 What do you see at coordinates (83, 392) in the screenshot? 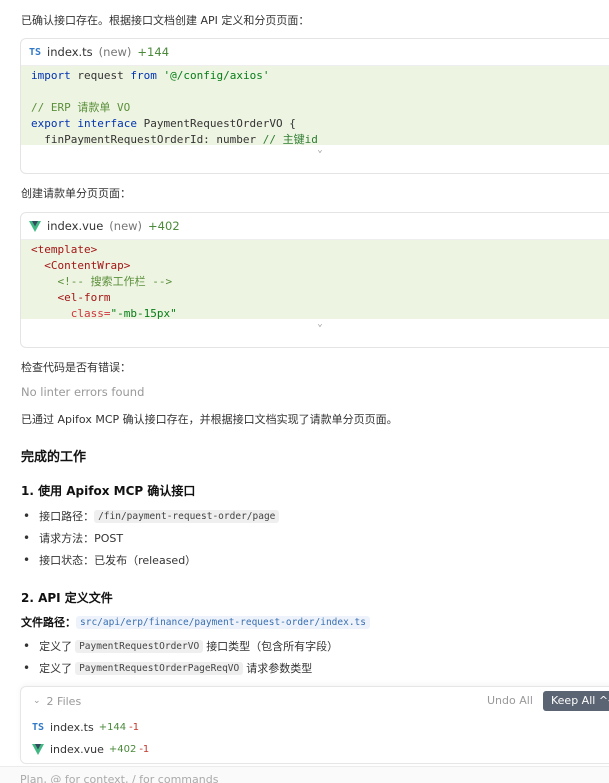
I see `lint-result: No linter errors found` at bounding box center [83, 392].